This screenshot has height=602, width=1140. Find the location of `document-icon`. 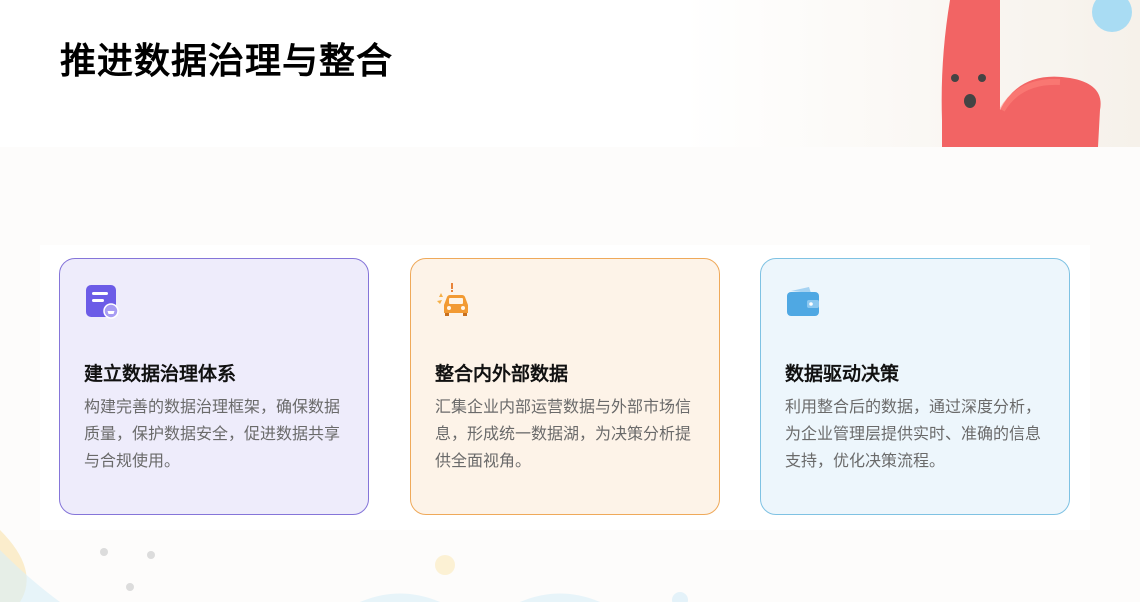

document-icon is located at coordinates (102, 302).